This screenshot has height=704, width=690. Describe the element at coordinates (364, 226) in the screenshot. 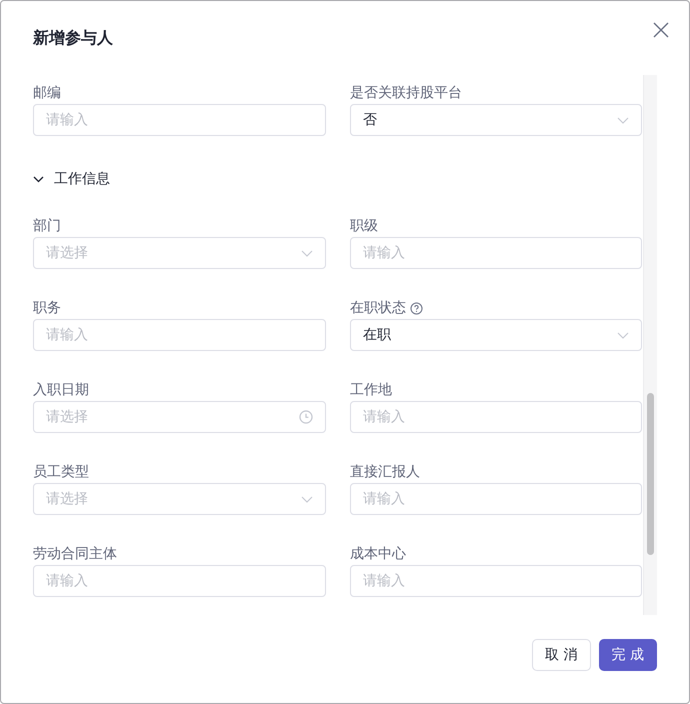

I see `field-label: 职级` at that location.